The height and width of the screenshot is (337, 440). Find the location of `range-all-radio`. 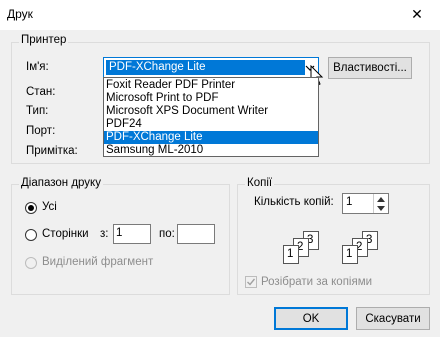

range-all-radio is located at coordinates (31, 208).